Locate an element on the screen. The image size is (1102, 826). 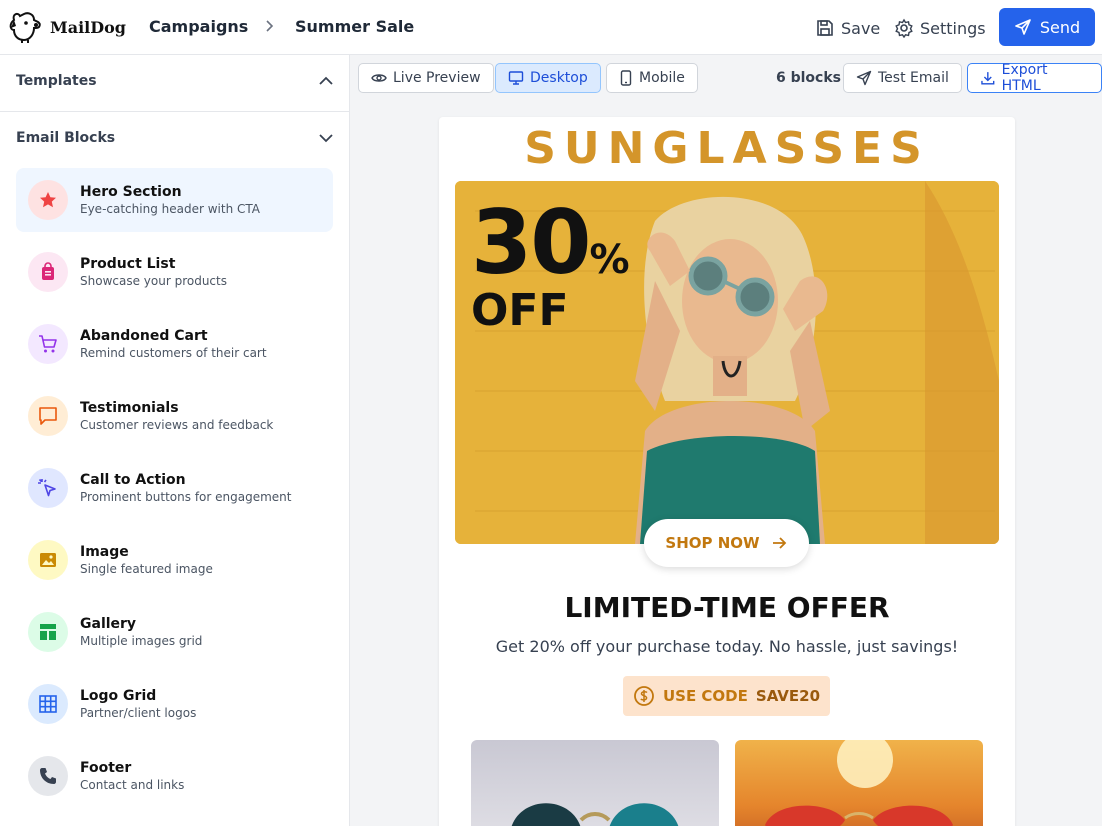
block-title: Logo Grid is located at coordinates (118, 696).